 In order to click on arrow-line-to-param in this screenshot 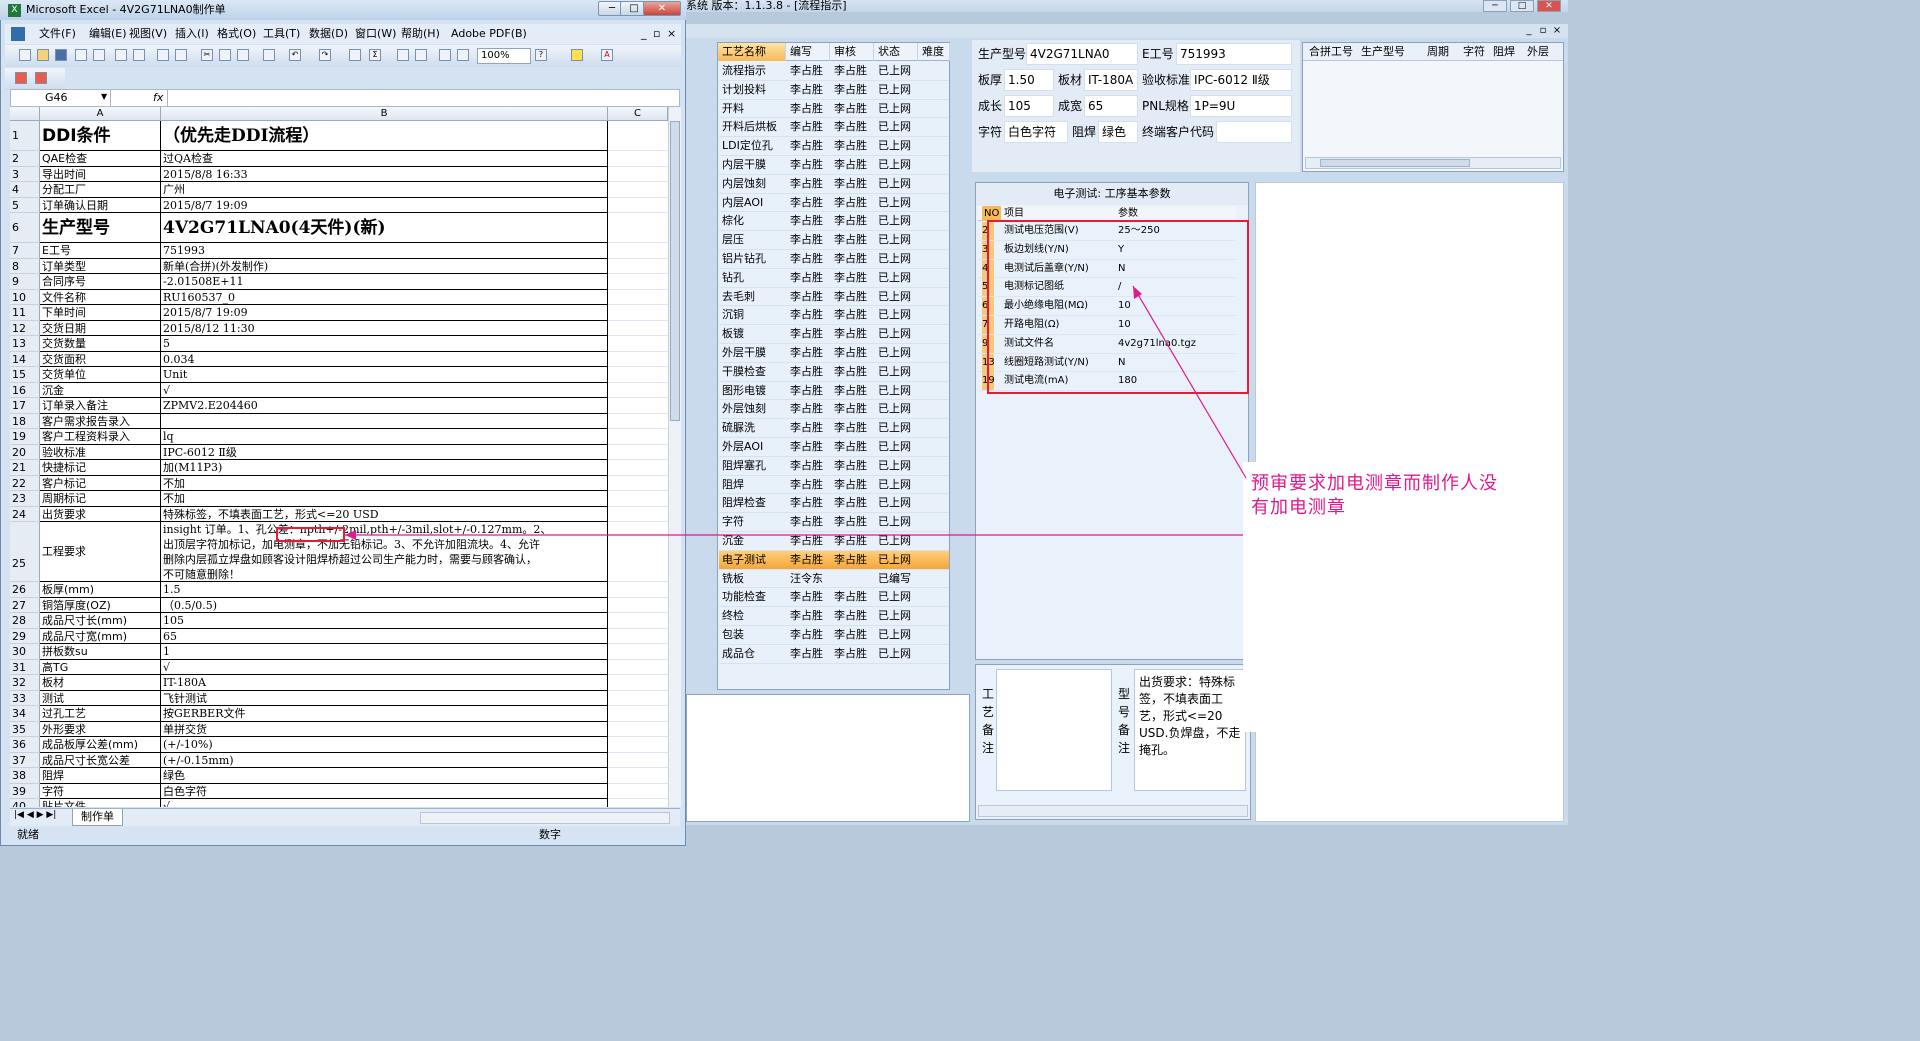, I will do `click(1189, 382)`.